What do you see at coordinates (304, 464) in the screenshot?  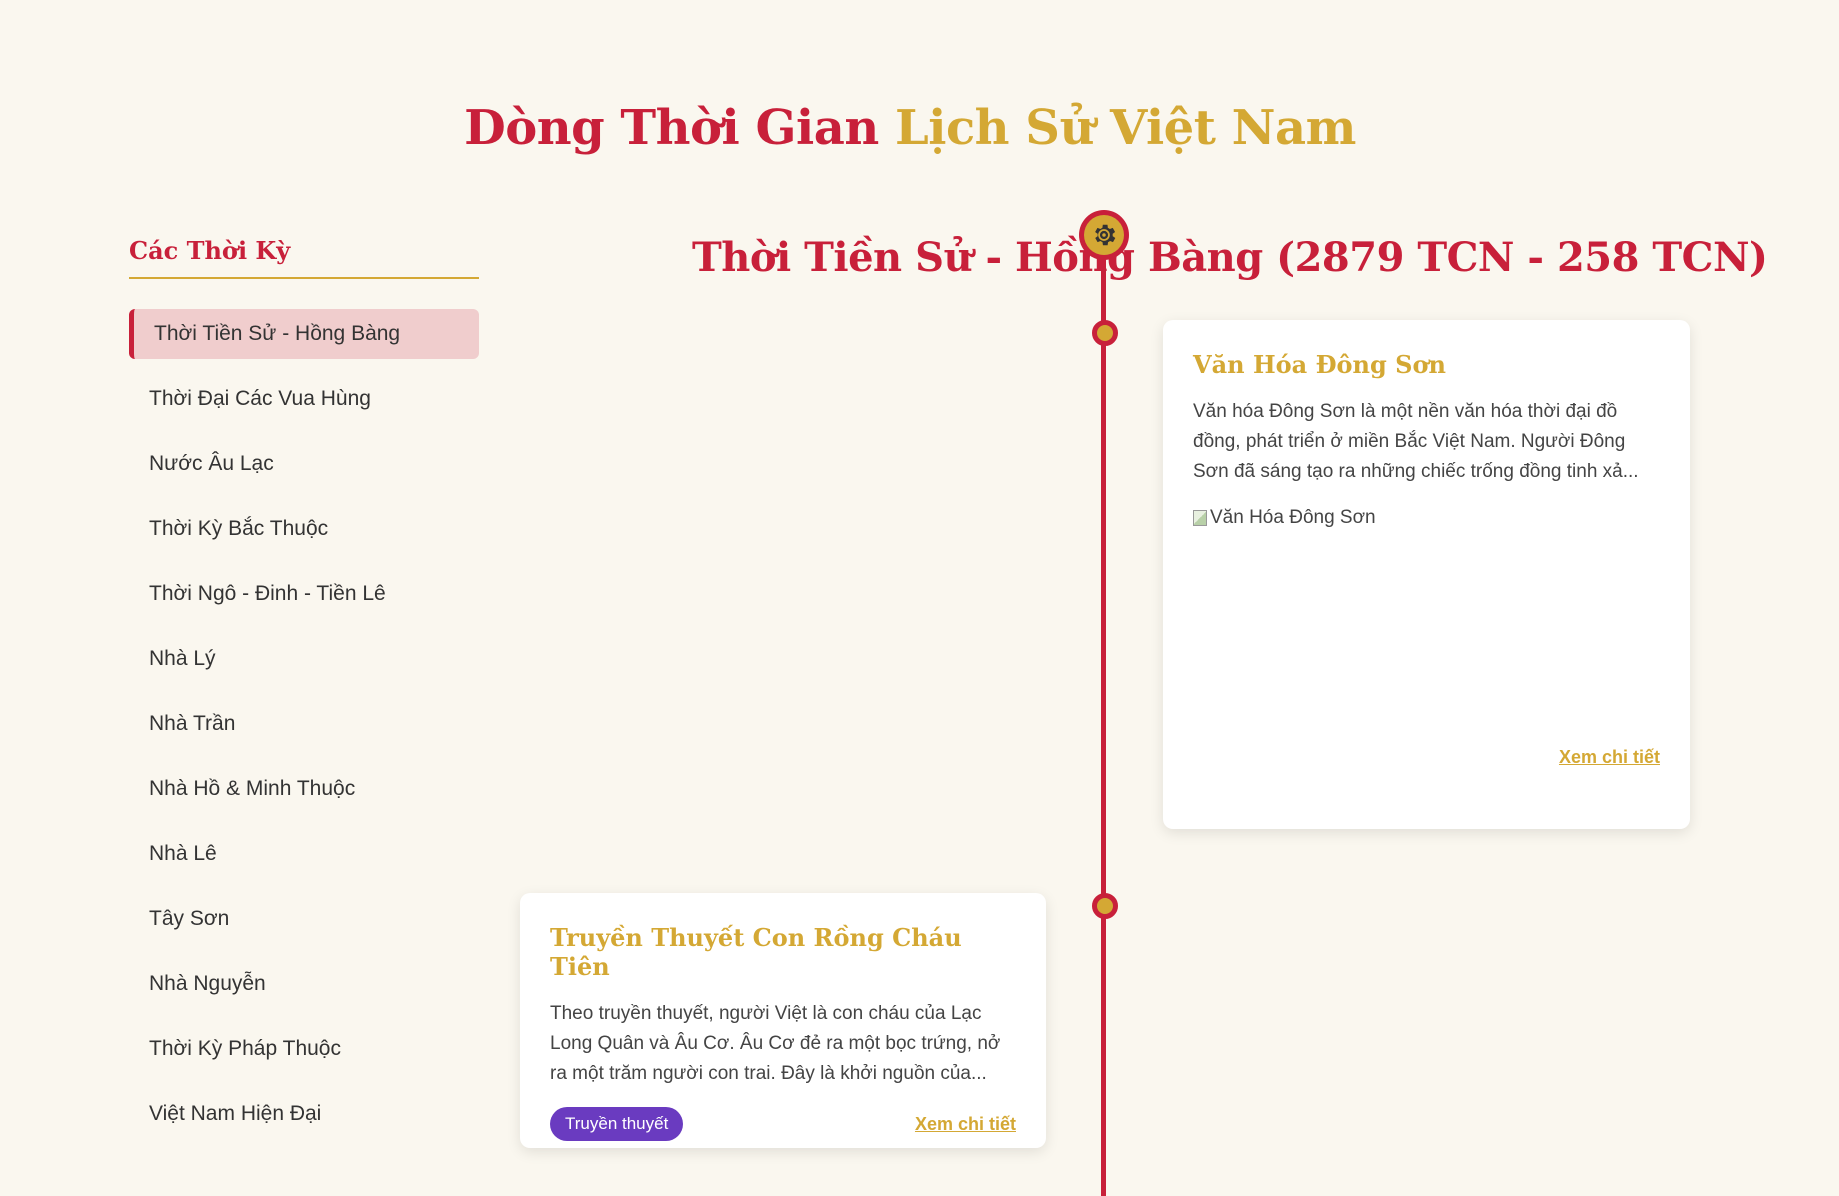 I see `sidebar-item-au-lac: Nước Âu Lạc` at bounding box center [304, 464].